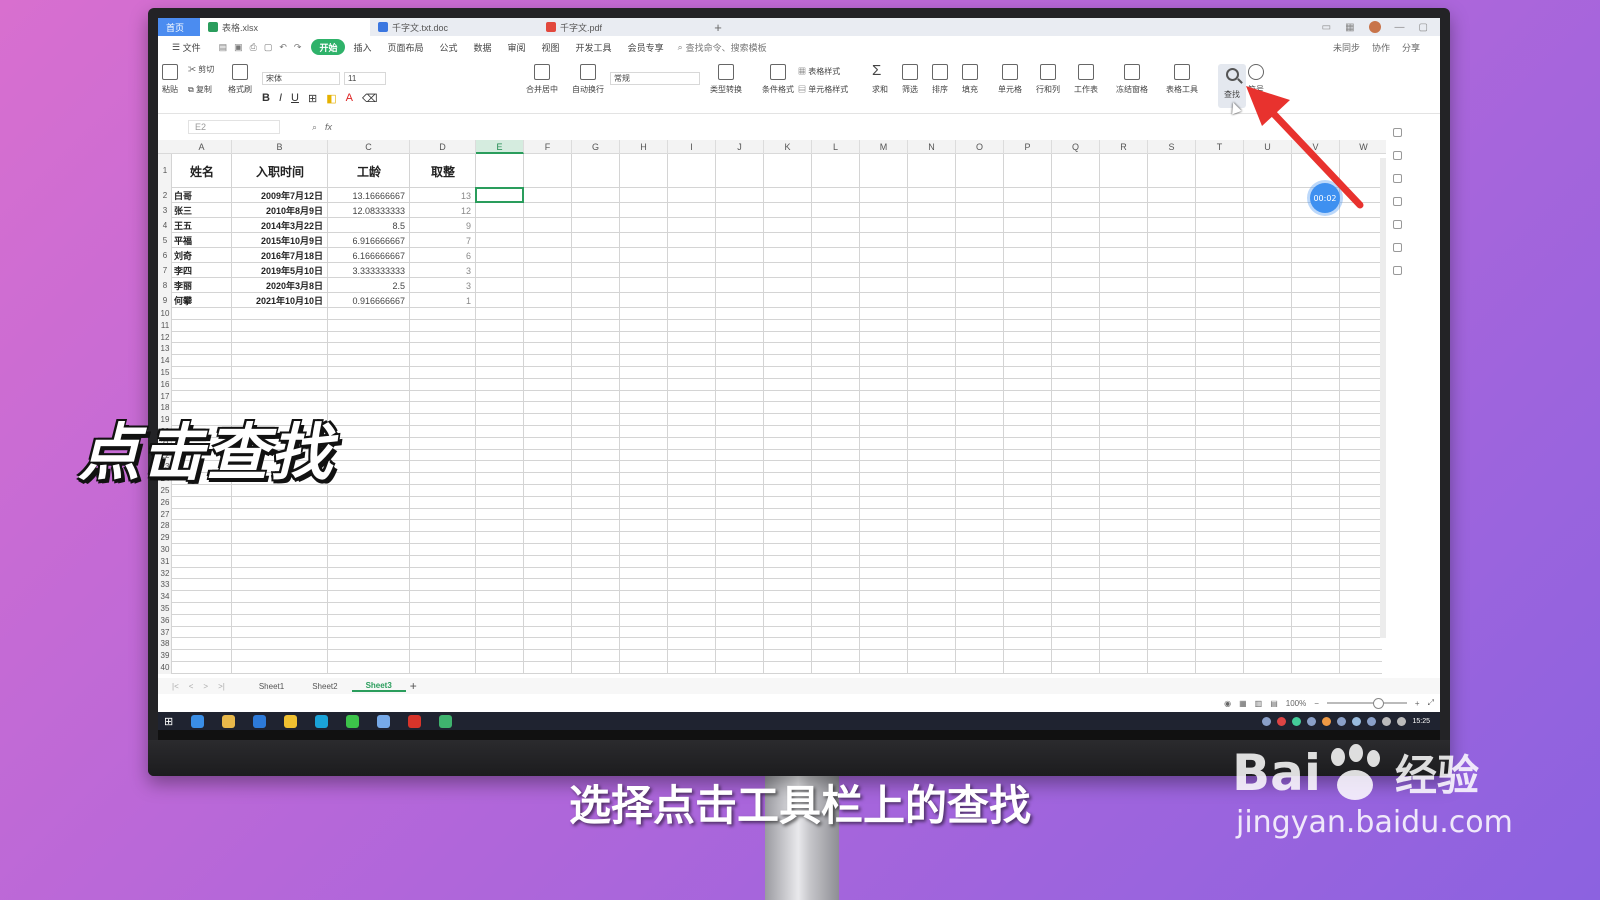 Image resolution: width=1600 pixels, height=900 pixels. I want to click on arrow-shaft, so click(1316, 158).